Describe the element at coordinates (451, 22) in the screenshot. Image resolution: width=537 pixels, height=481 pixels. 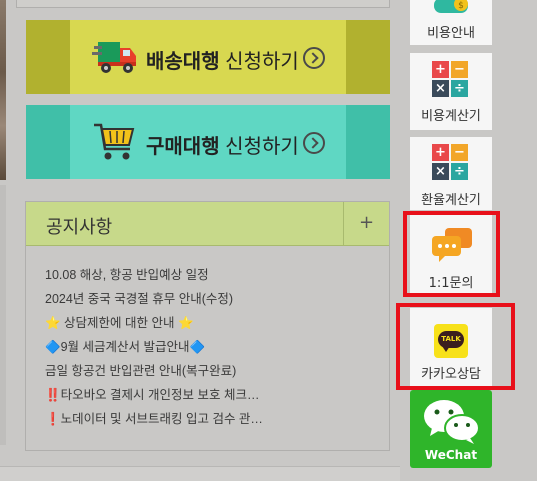
I see `quick-fee-guide: $ 비용안내` at that location.